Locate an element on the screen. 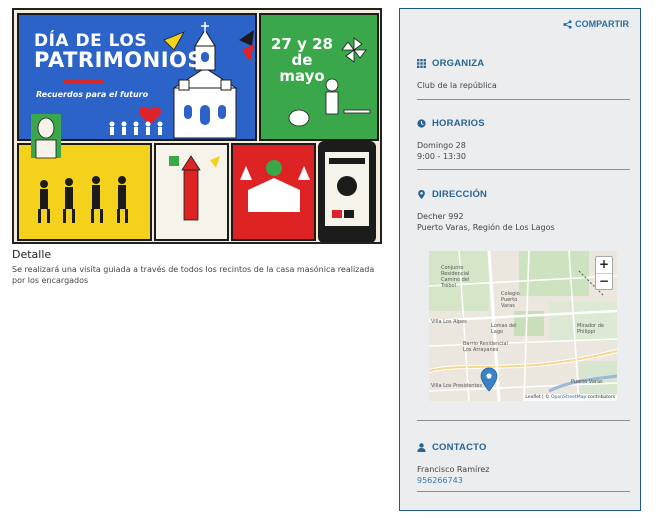 Image resolution: width=661 pixels, height=518 pixels. poster-title-underline is located at coordinates (84, 82).